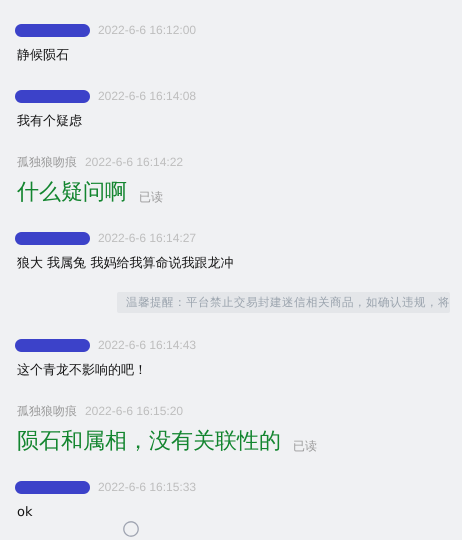 This screenshot has width=462, height=540. What do you see at coordinates (43, 56) in the screenshot?
I see `message-text: 静候陨石` at bounding box center [43, 56].